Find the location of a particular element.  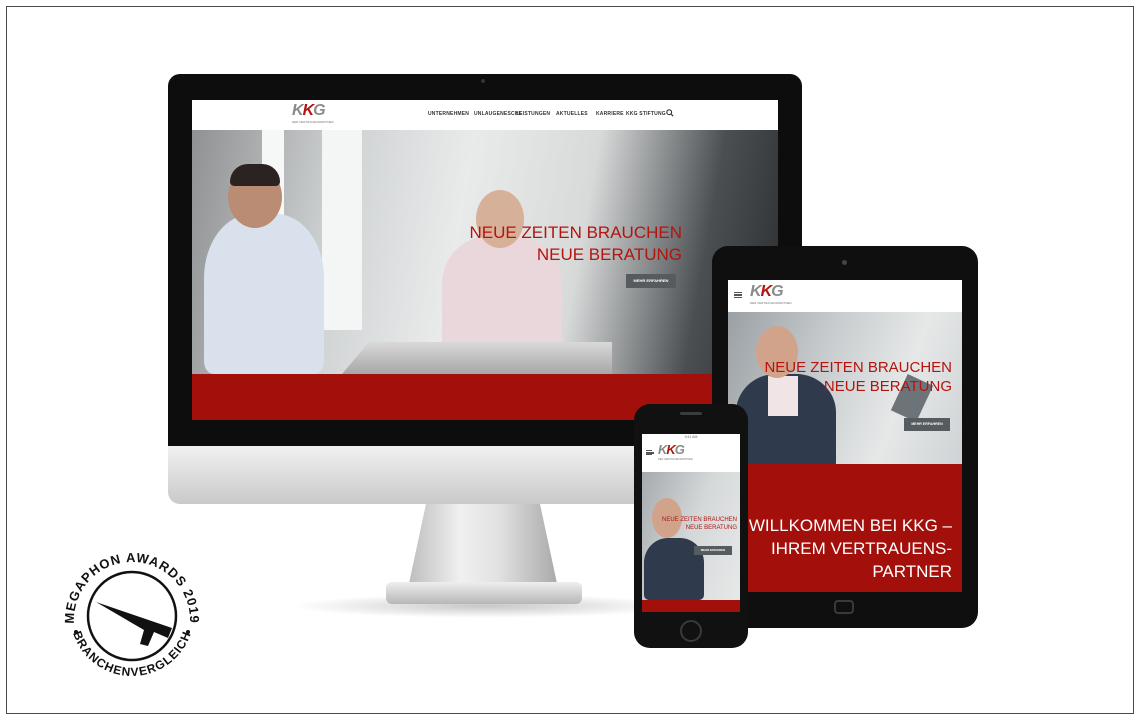

phone-hero-image is located at coordinates (691, 536).